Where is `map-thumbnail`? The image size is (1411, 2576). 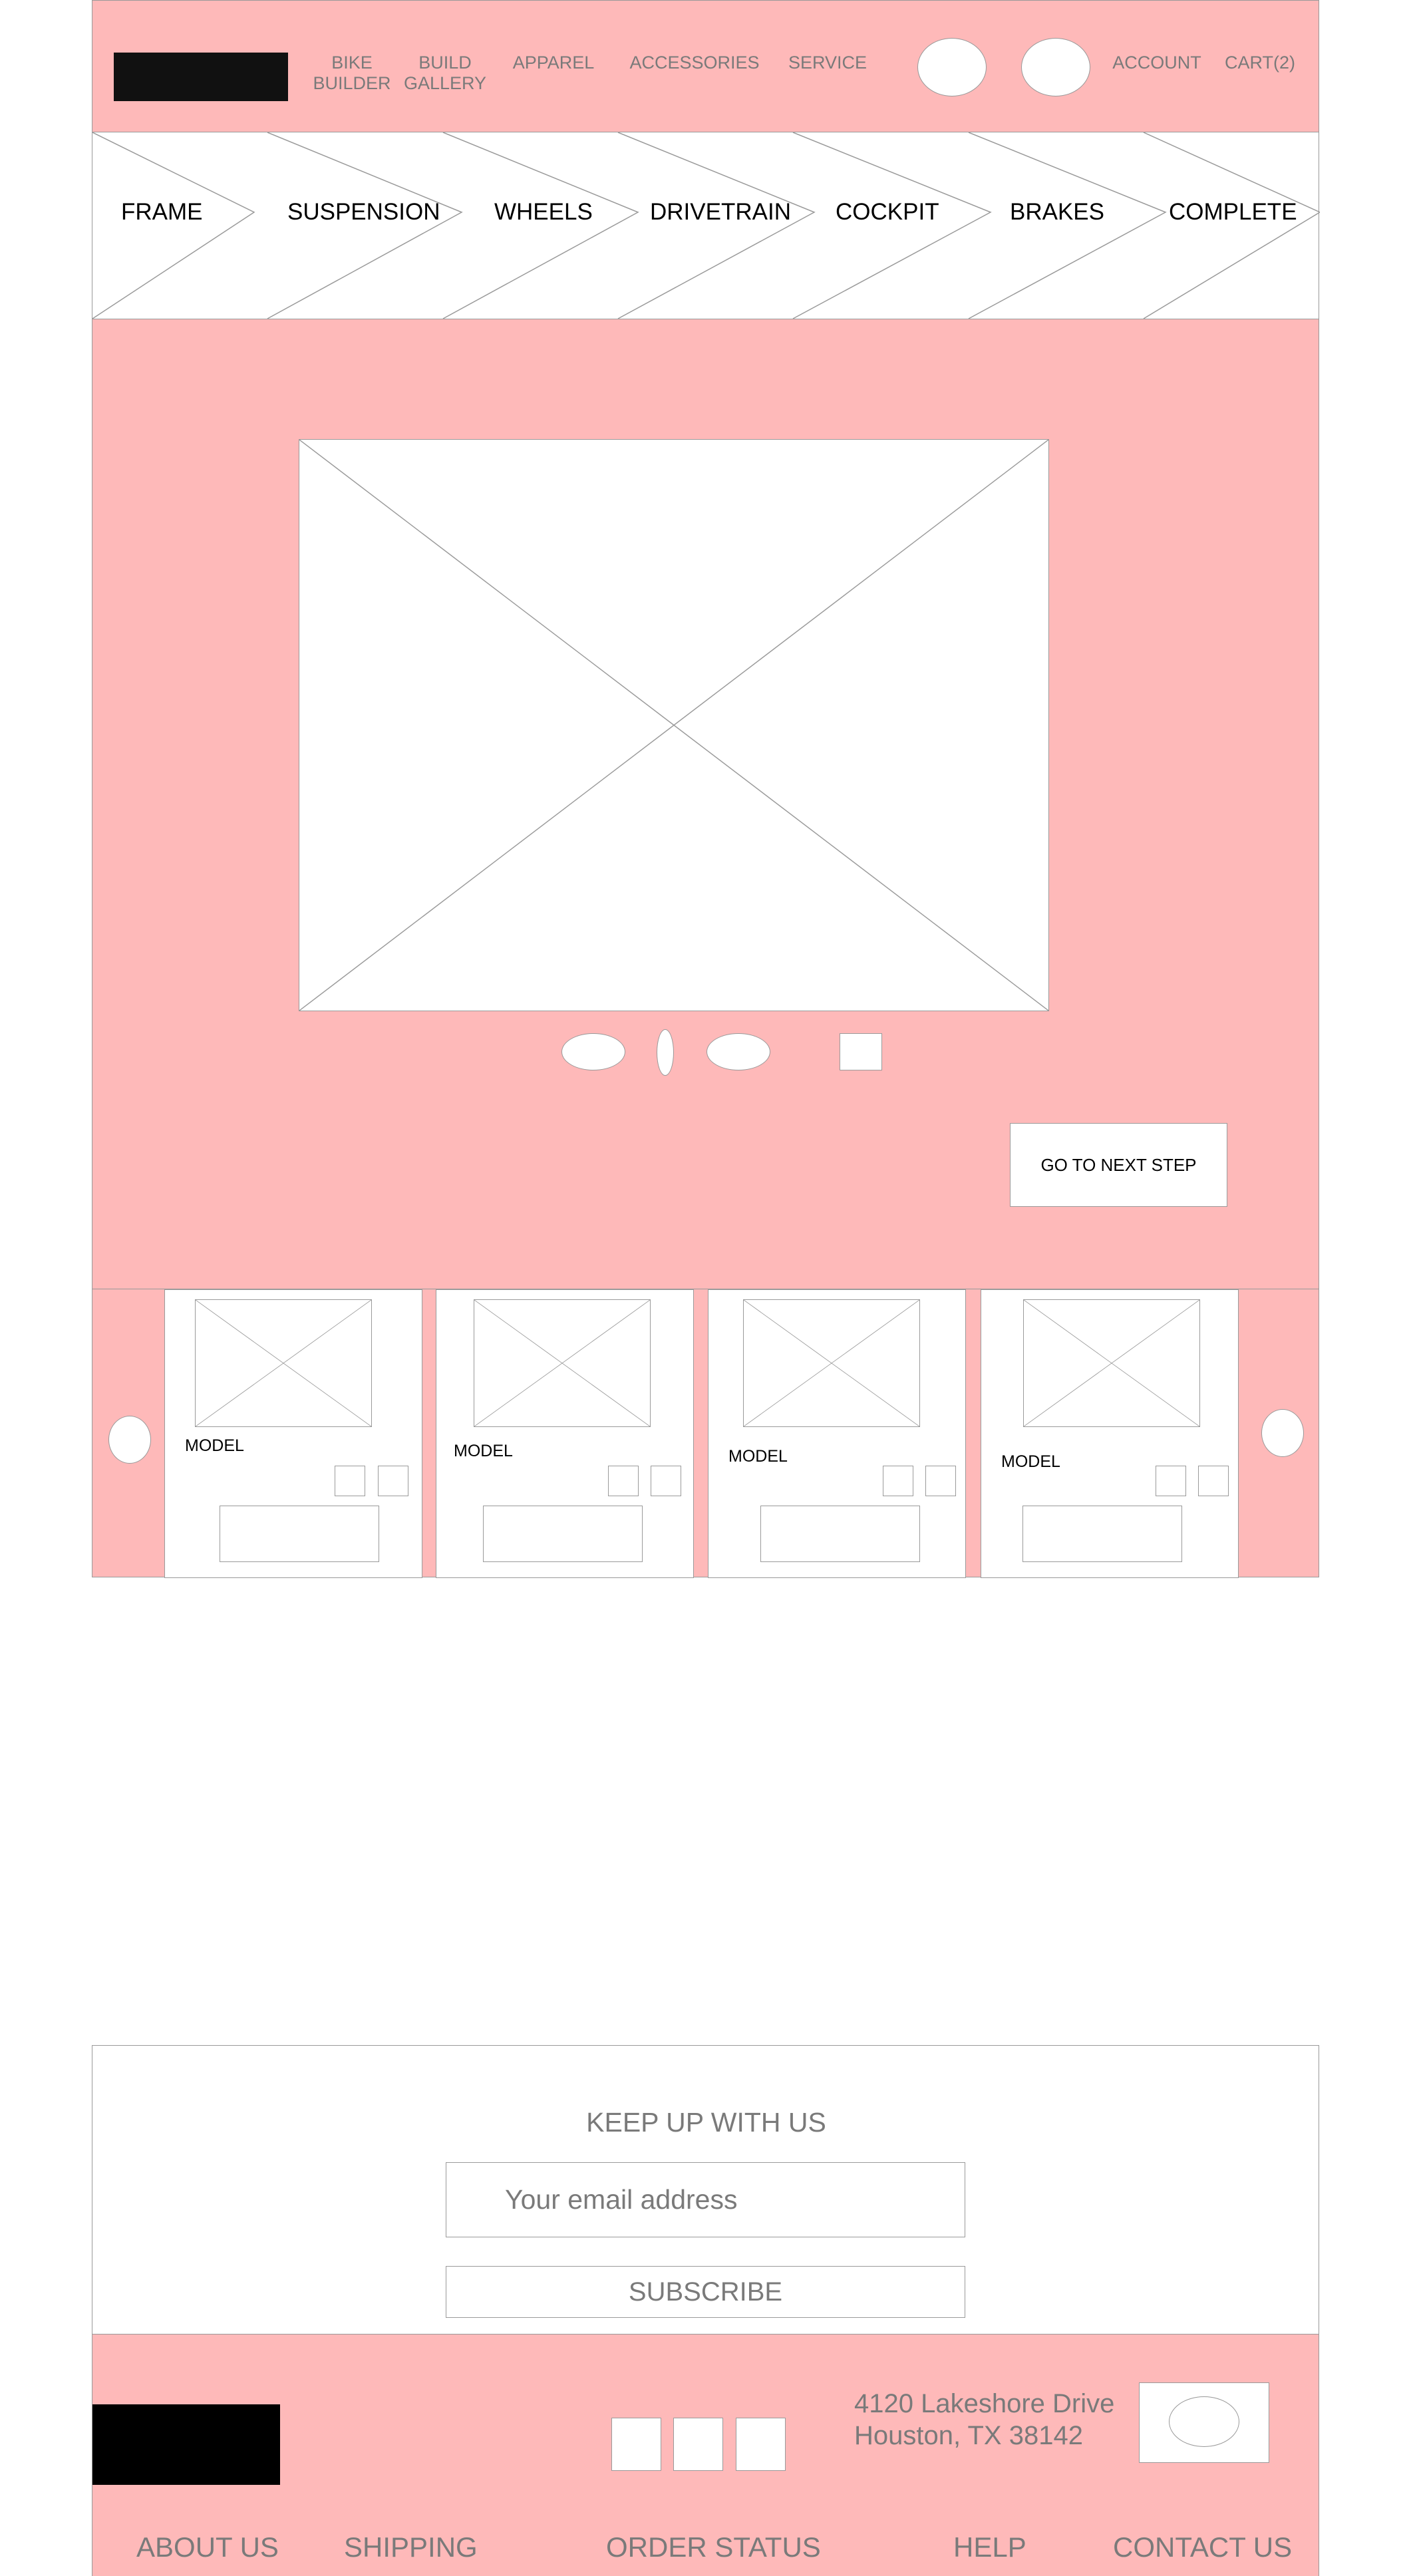 map-thumbnail is located at coordinates (1204, 2422).